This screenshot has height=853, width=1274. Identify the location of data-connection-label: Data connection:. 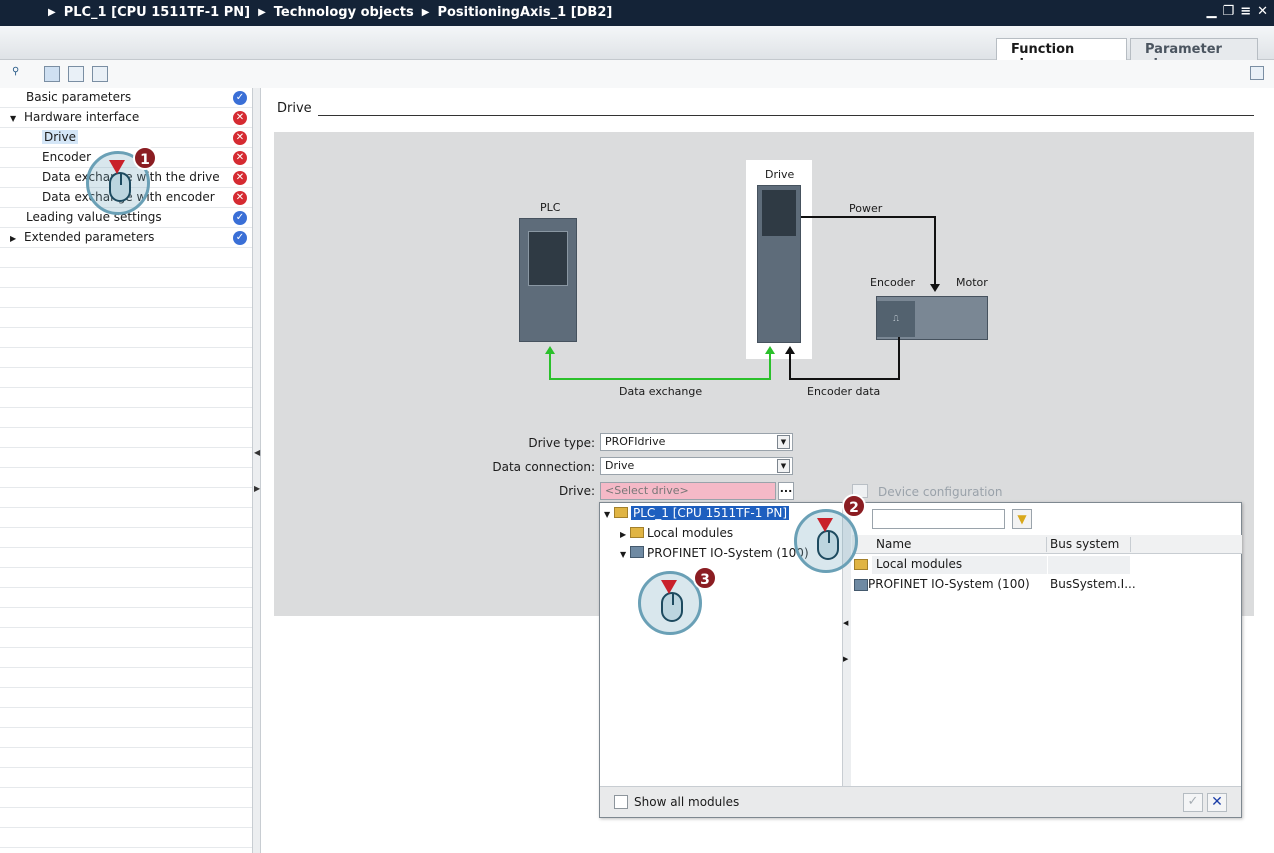
(543, 467).